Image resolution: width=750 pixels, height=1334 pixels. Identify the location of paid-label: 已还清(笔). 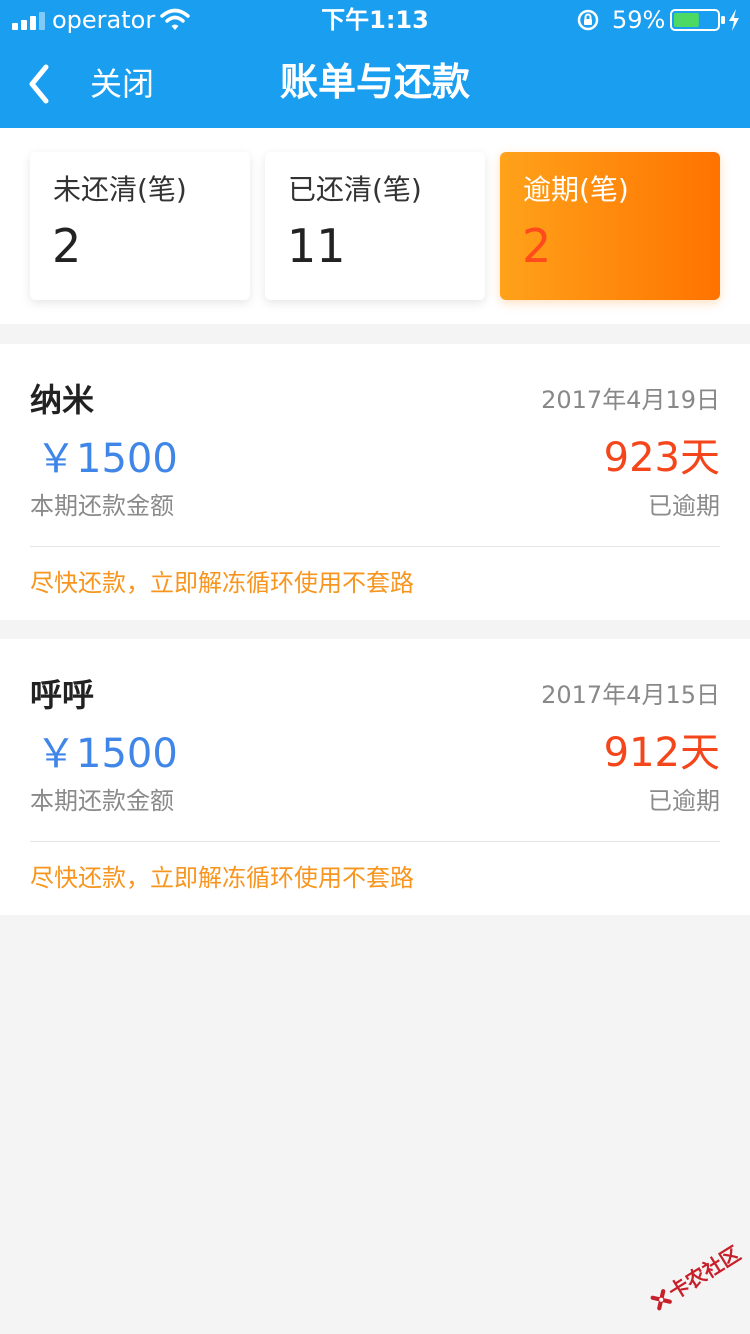
(355, 189).